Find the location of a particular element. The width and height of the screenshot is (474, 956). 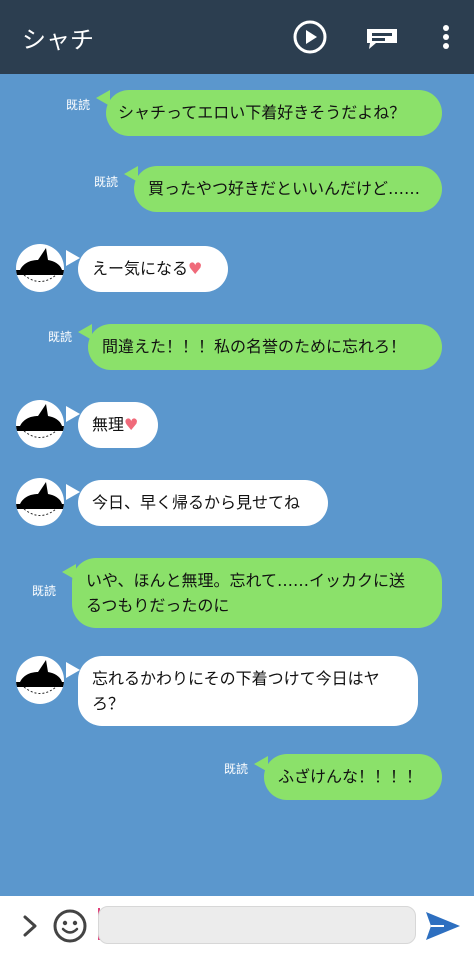

message-bubble: 忘れるかわりにその下着つけて今日はヤ ろ？ is located at coordinates (248, 691).